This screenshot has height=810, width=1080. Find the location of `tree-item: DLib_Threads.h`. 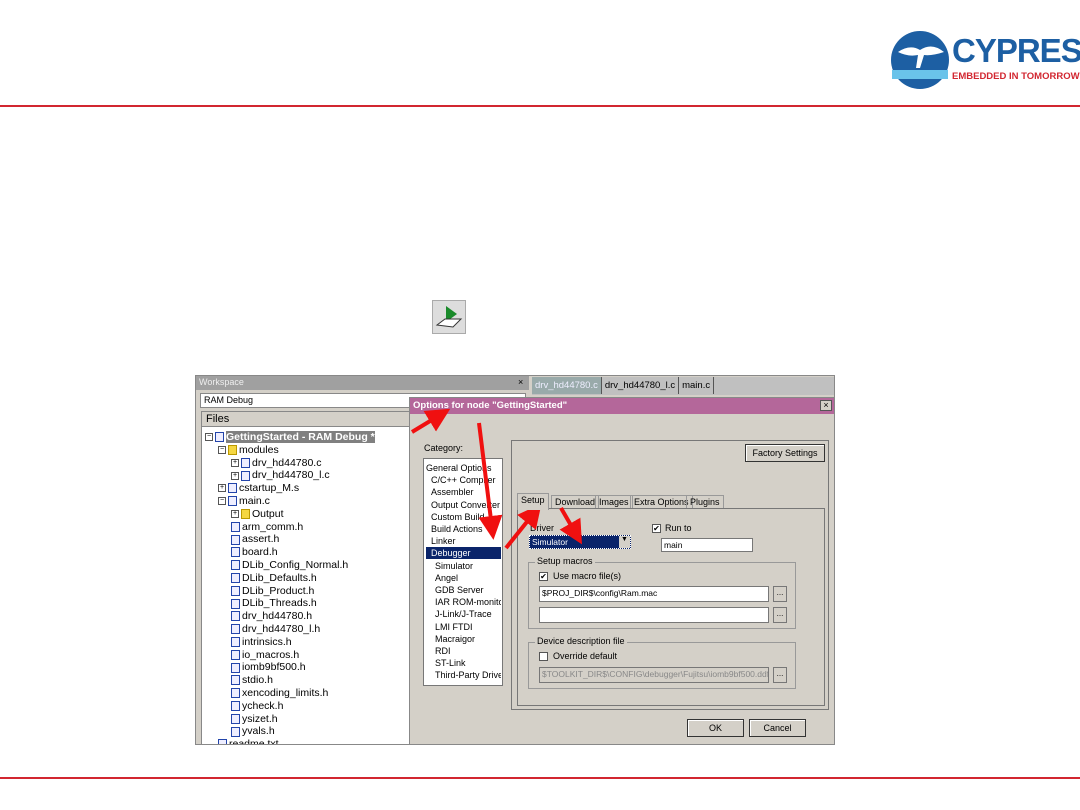

tree-item: DLib_Threads.h is located at coordinates (274, 603).